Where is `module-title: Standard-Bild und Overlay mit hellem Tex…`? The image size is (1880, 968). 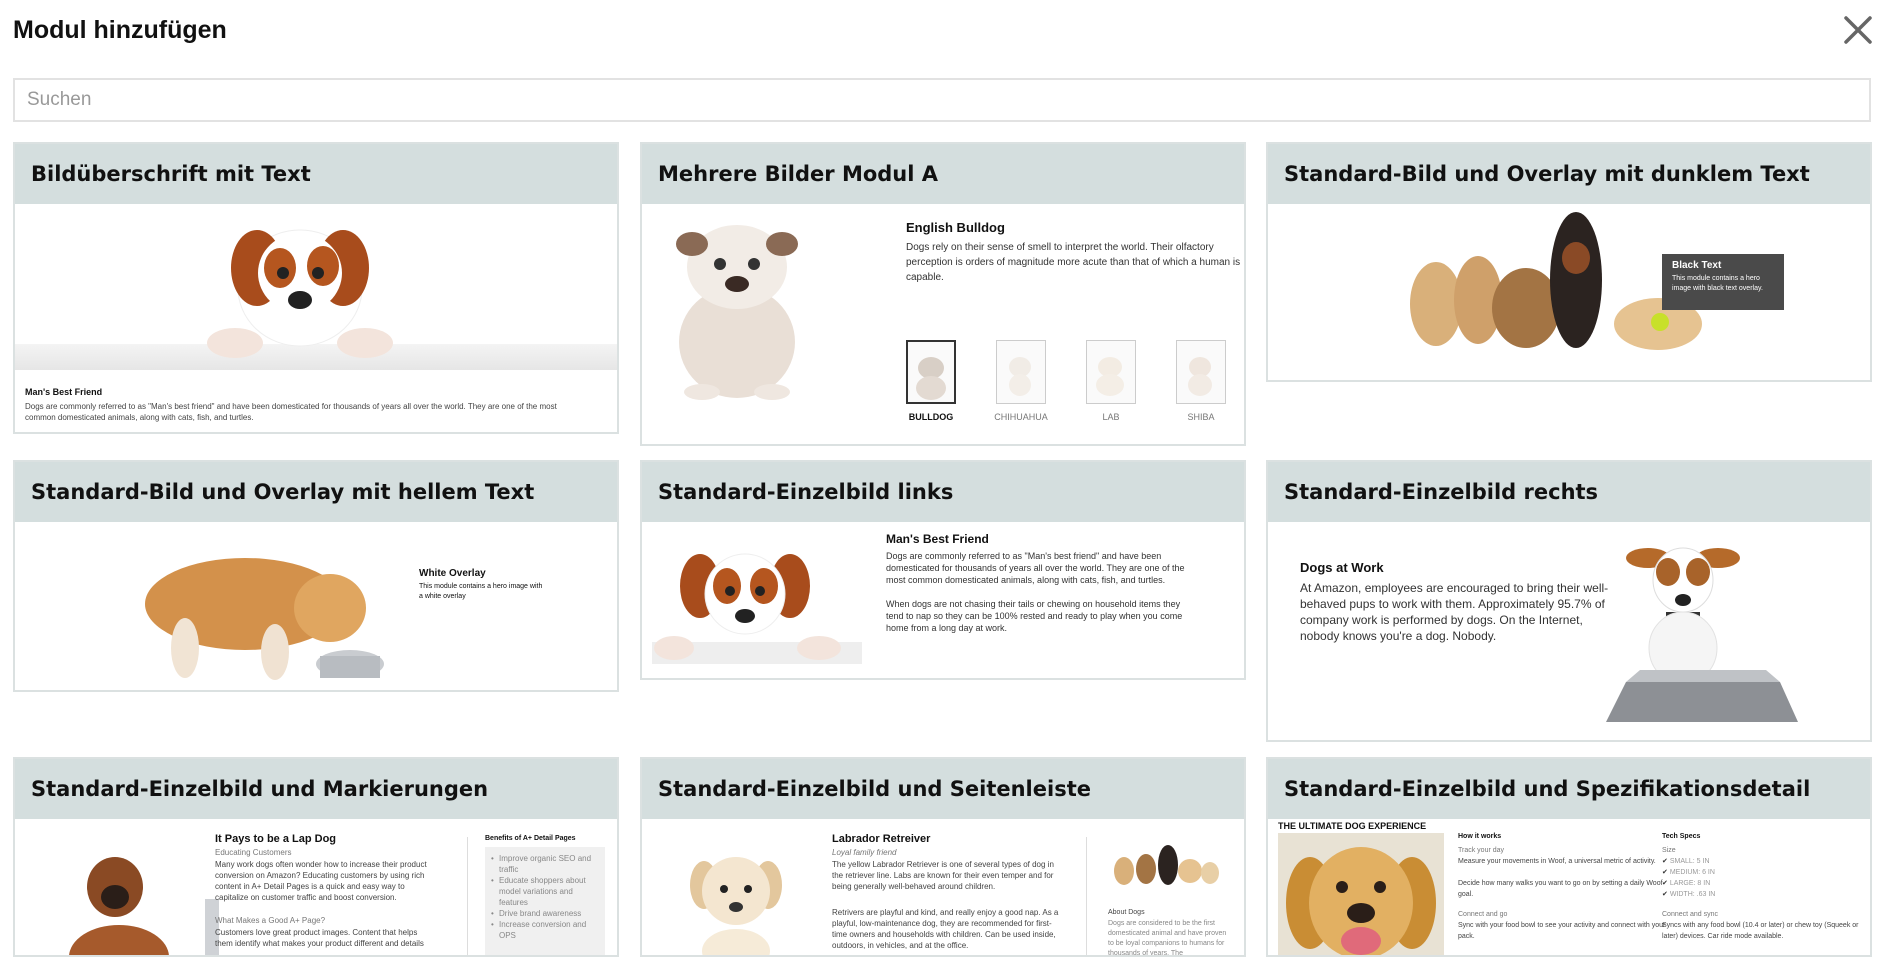 module-title: Standard-Bild und Overlay mit hellem Tex… is located at coordinates (316, 492).